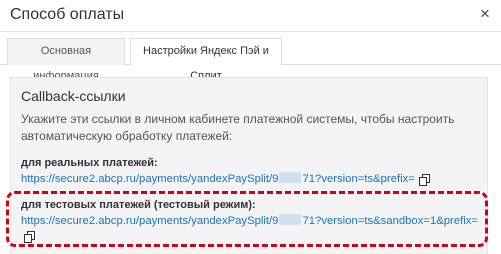 Image resolution: width=501 pixels, height=254 pixels. What do you see at coordinates (66, 60) in the screenshot?
I see `tab-main-info: Основная информация` at bounding box center [66, 60].